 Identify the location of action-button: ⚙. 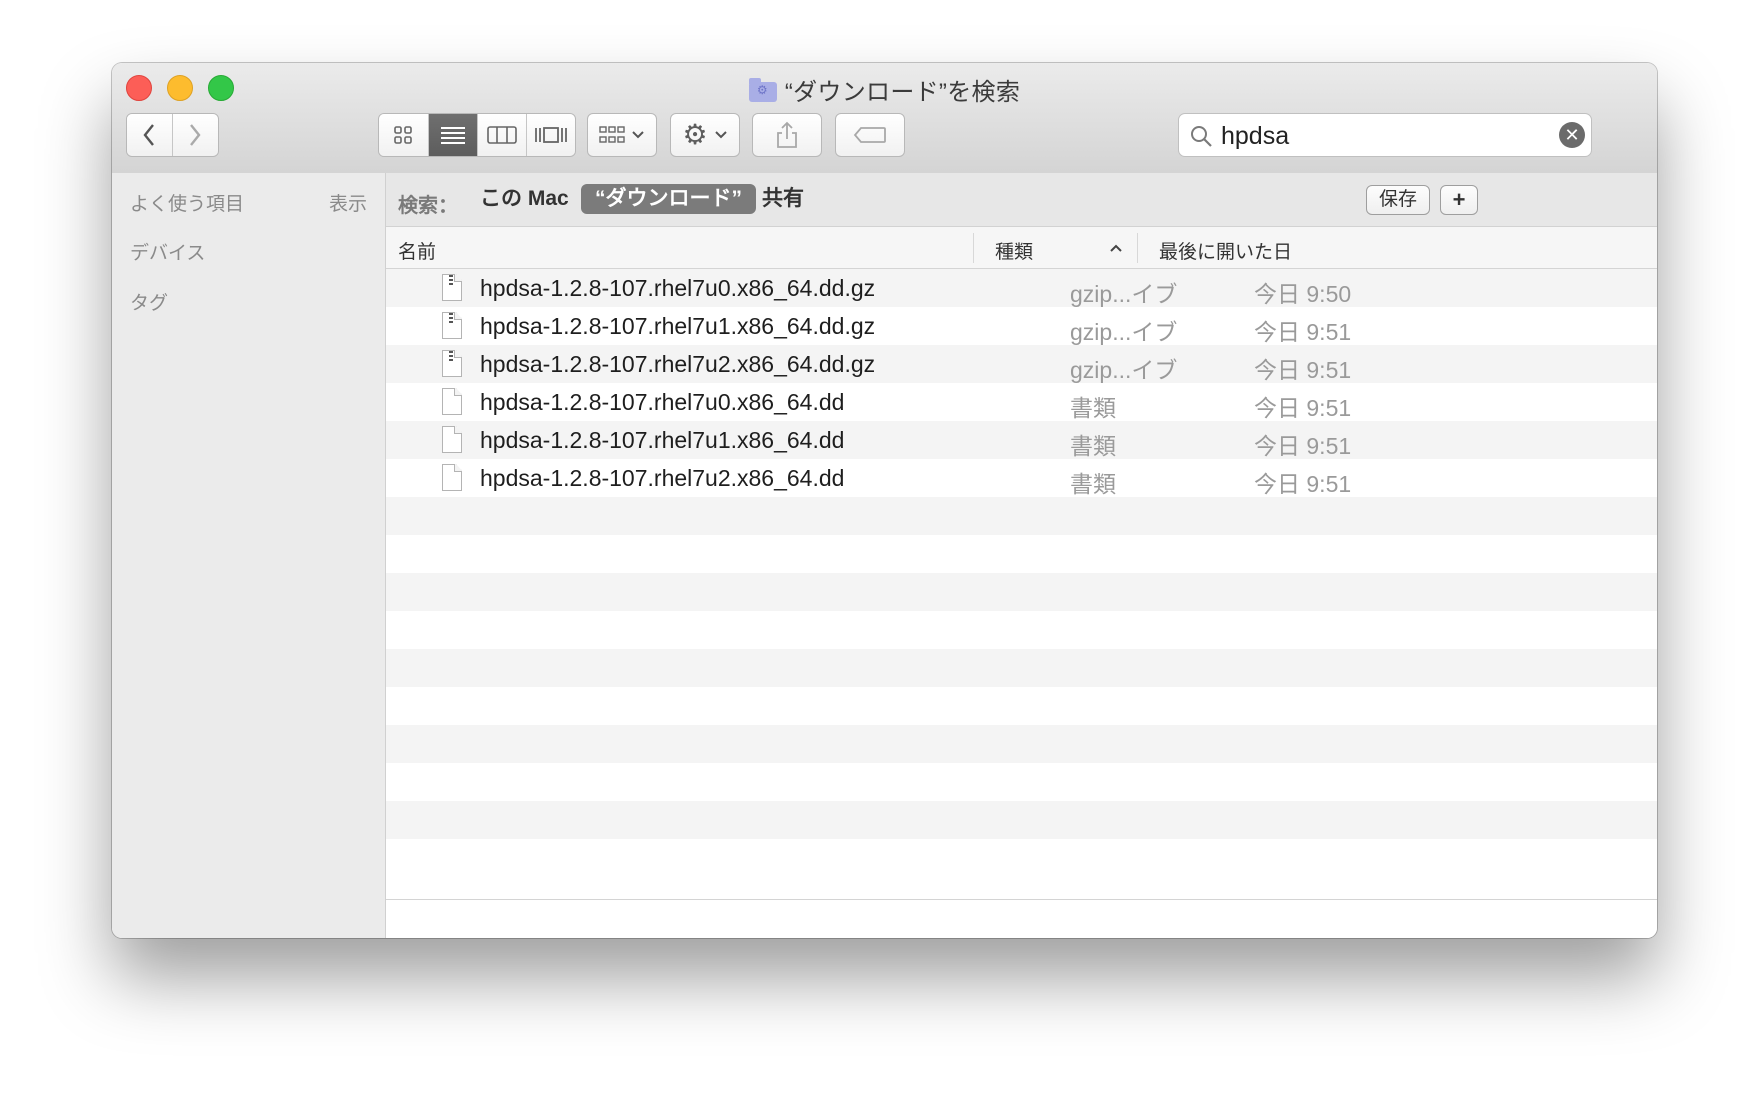
(705, 135).